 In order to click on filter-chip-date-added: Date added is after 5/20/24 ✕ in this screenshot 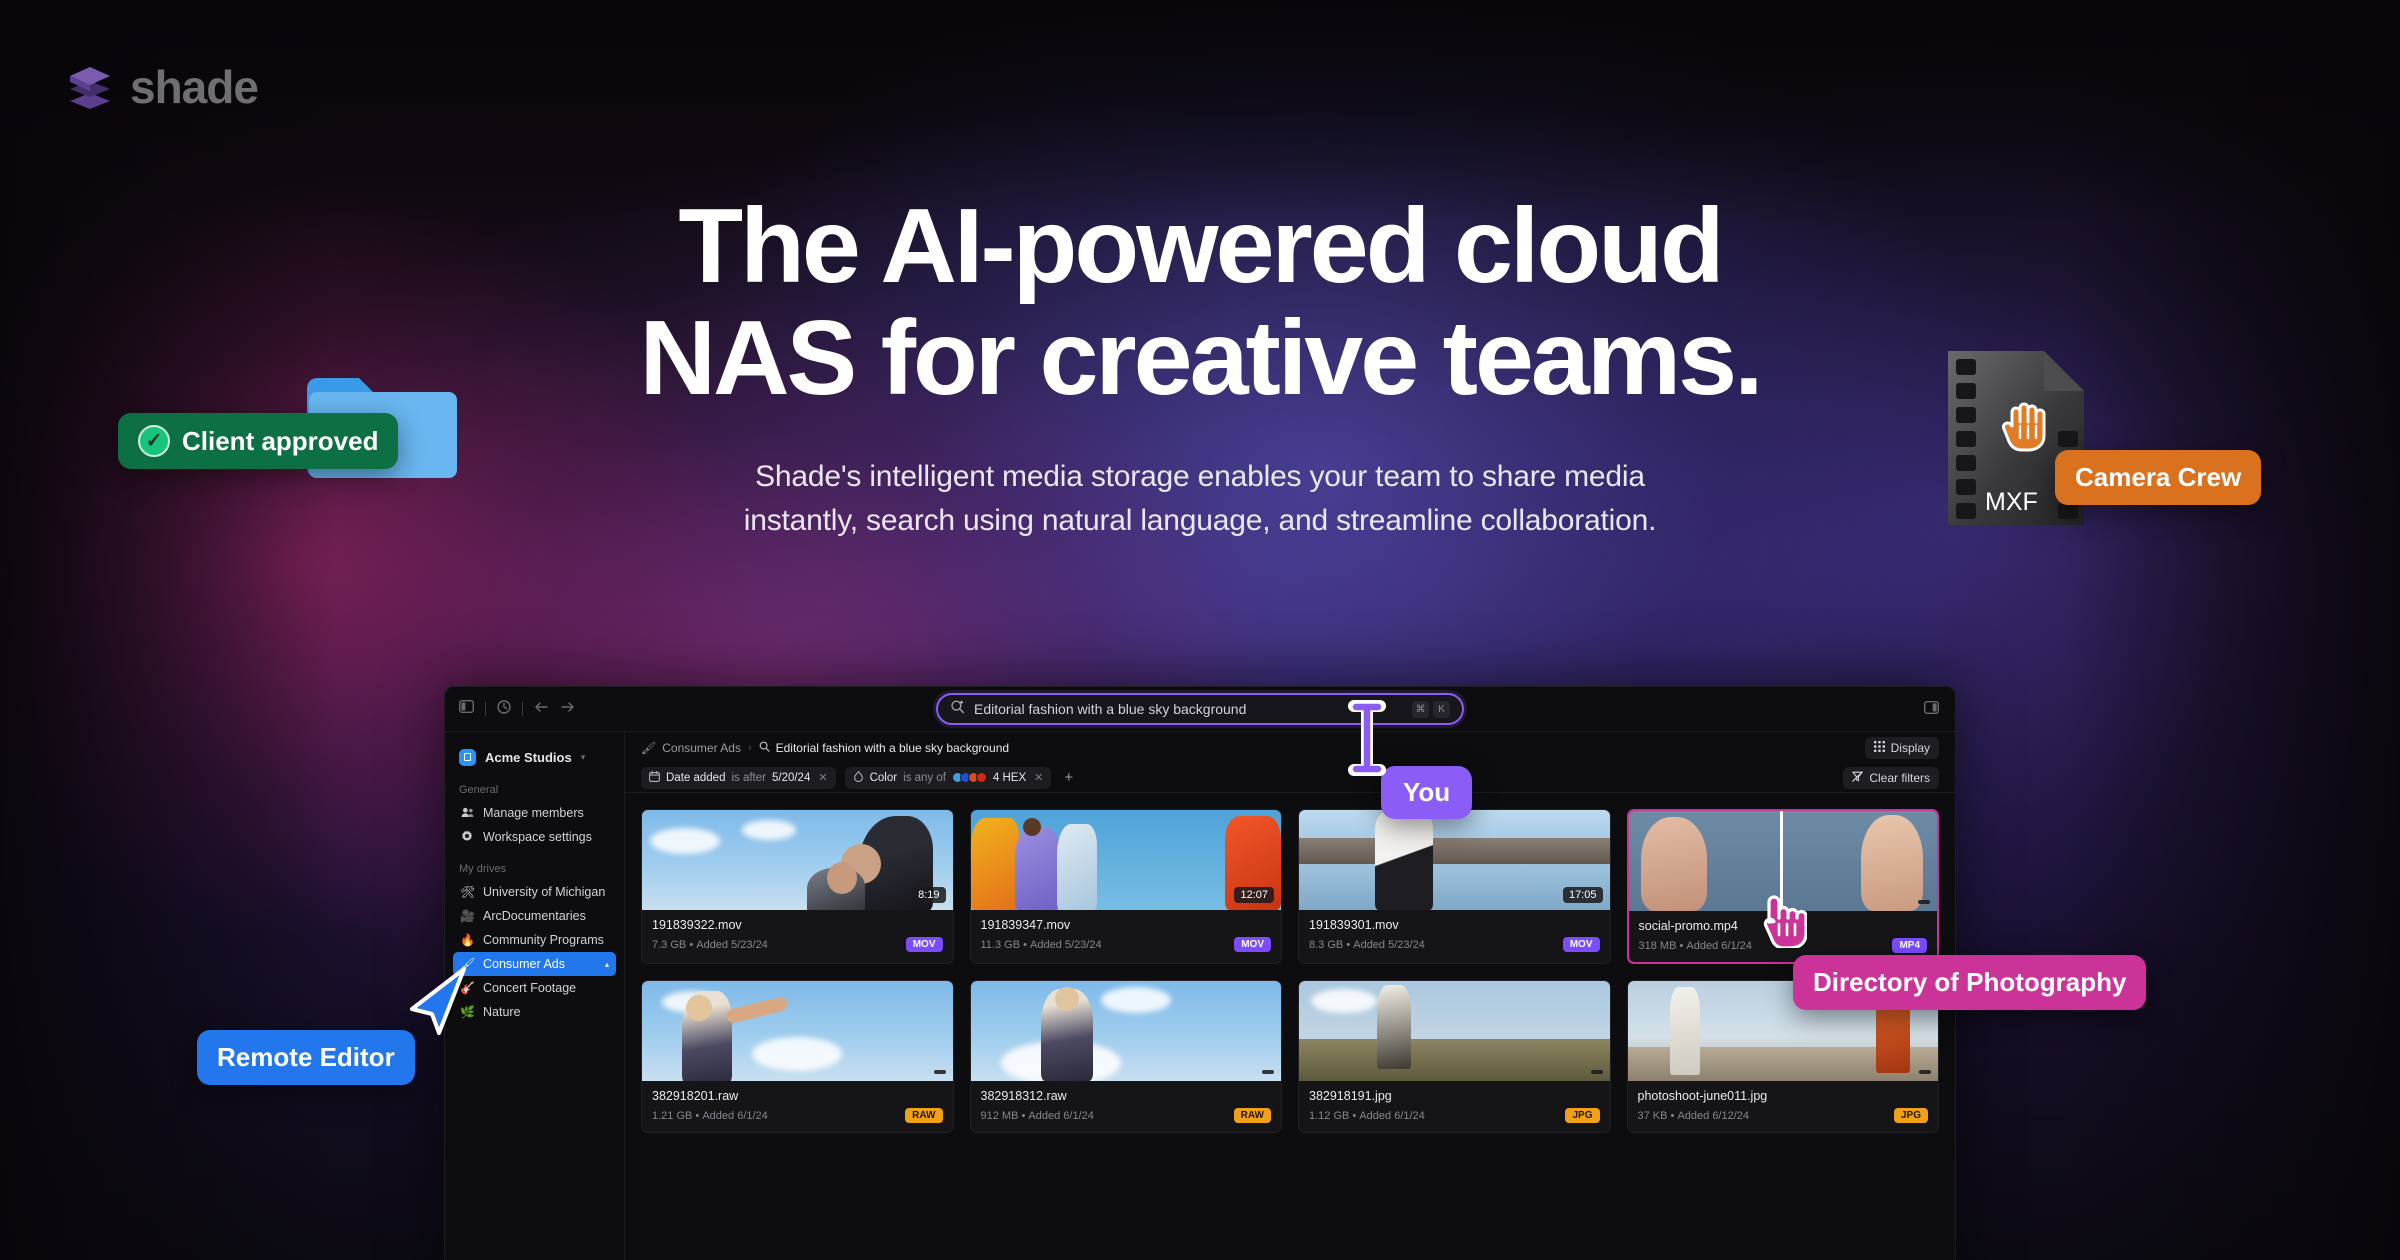, I will do `click(738, 777)`.